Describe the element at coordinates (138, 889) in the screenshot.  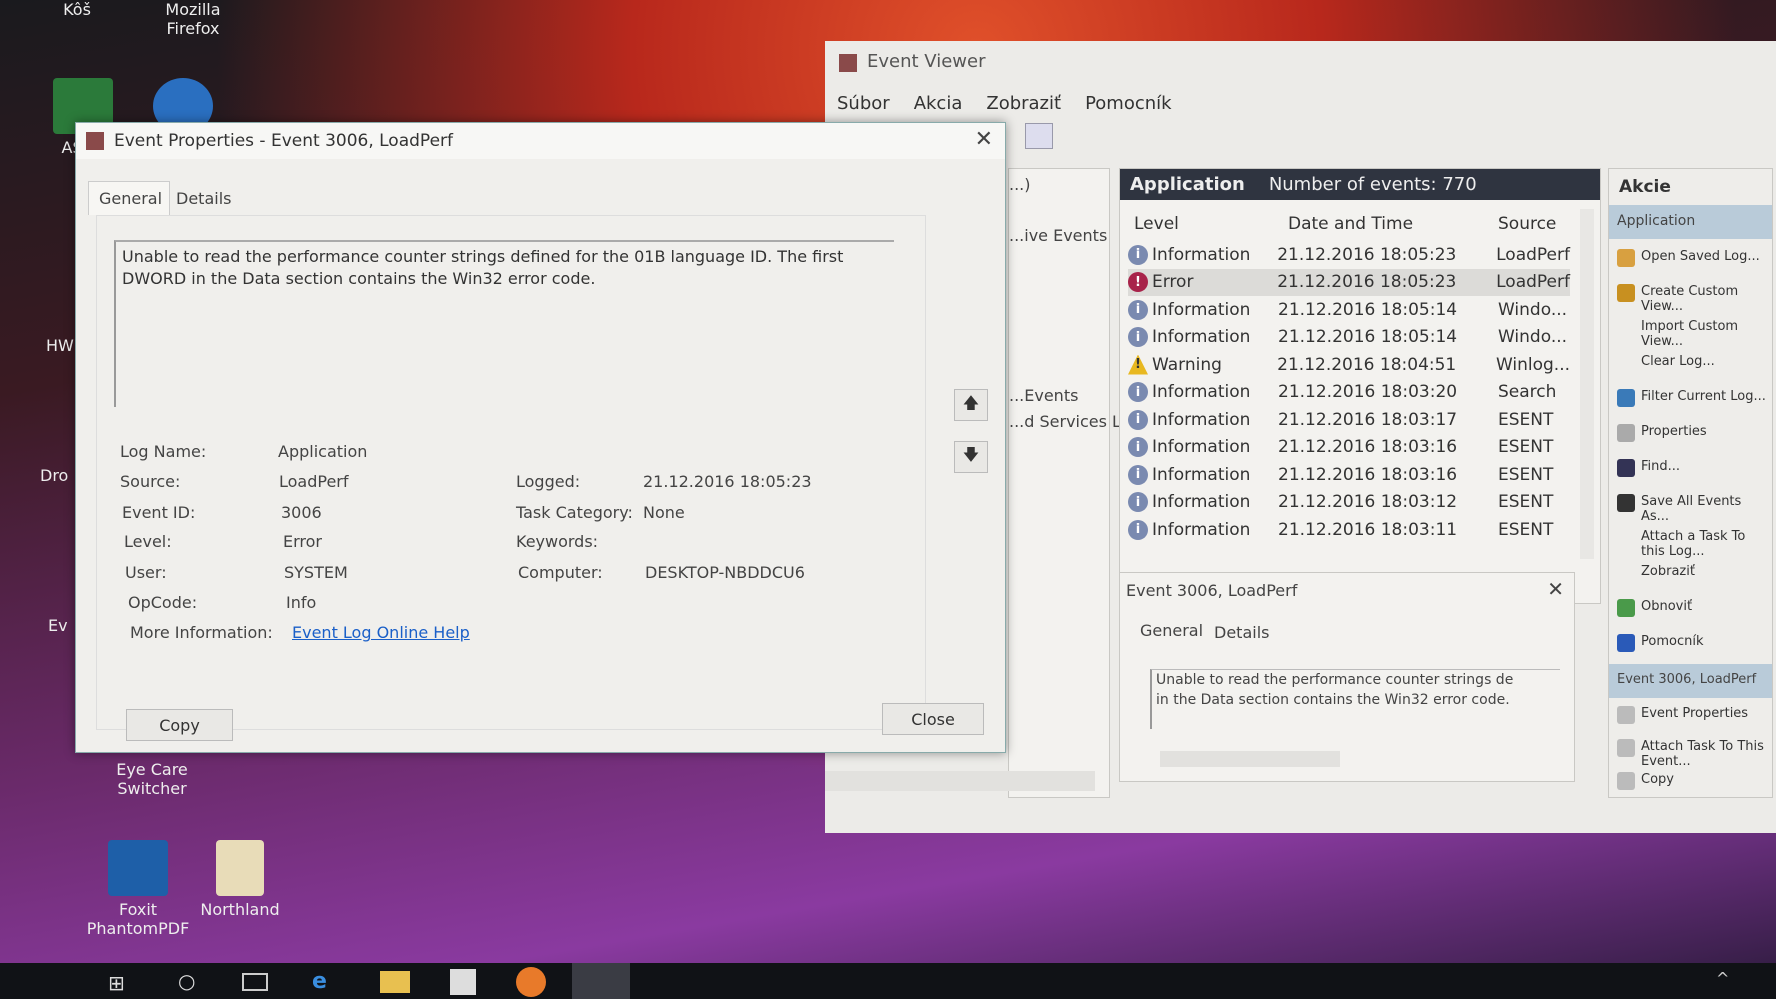
I see `desktop-icon-foxit: Foxit PhantomPDF` at that location.